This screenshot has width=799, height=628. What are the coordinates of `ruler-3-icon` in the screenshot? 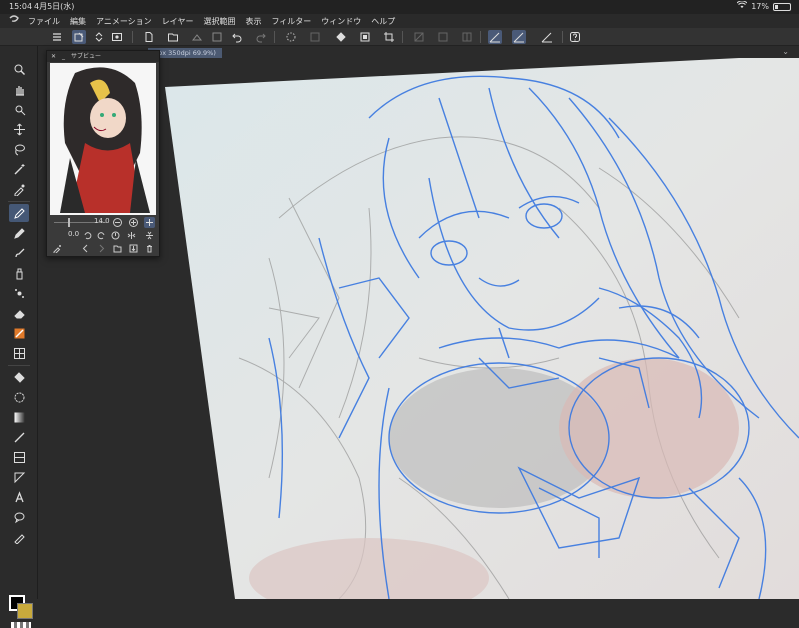 It's located at (467, 37).